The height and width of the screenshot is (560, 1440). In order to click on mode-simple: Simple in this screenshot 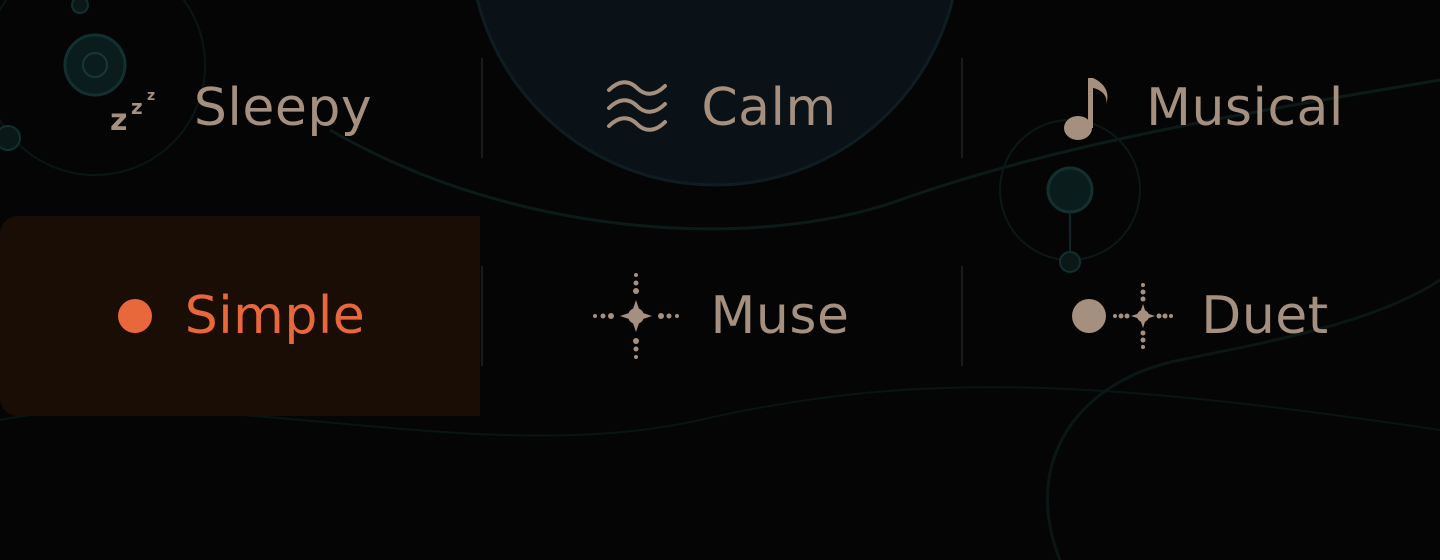, I will do `click(240, 316)`.